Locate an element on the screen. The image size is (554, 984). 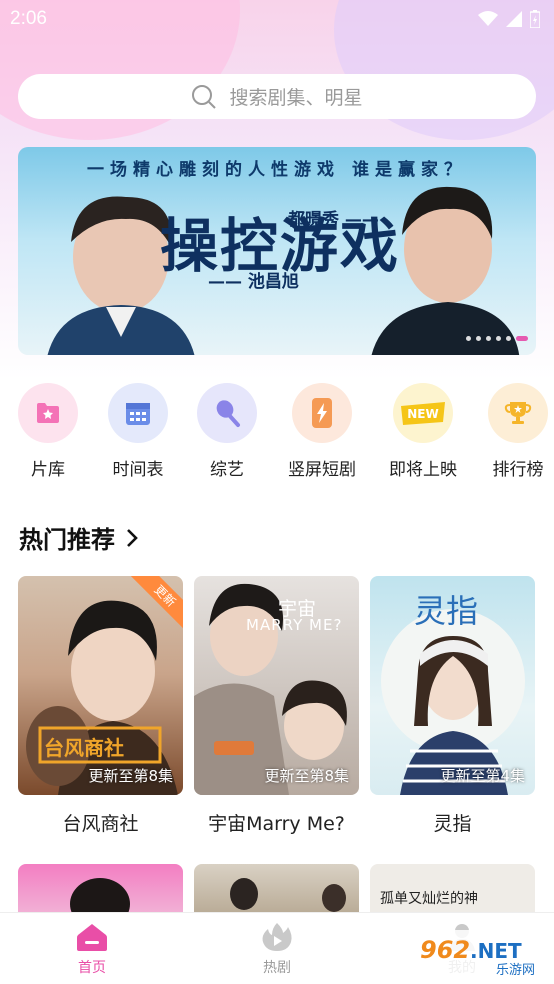
category-short-drama: 竖屏短剧 is located at coordinates (322, 431).